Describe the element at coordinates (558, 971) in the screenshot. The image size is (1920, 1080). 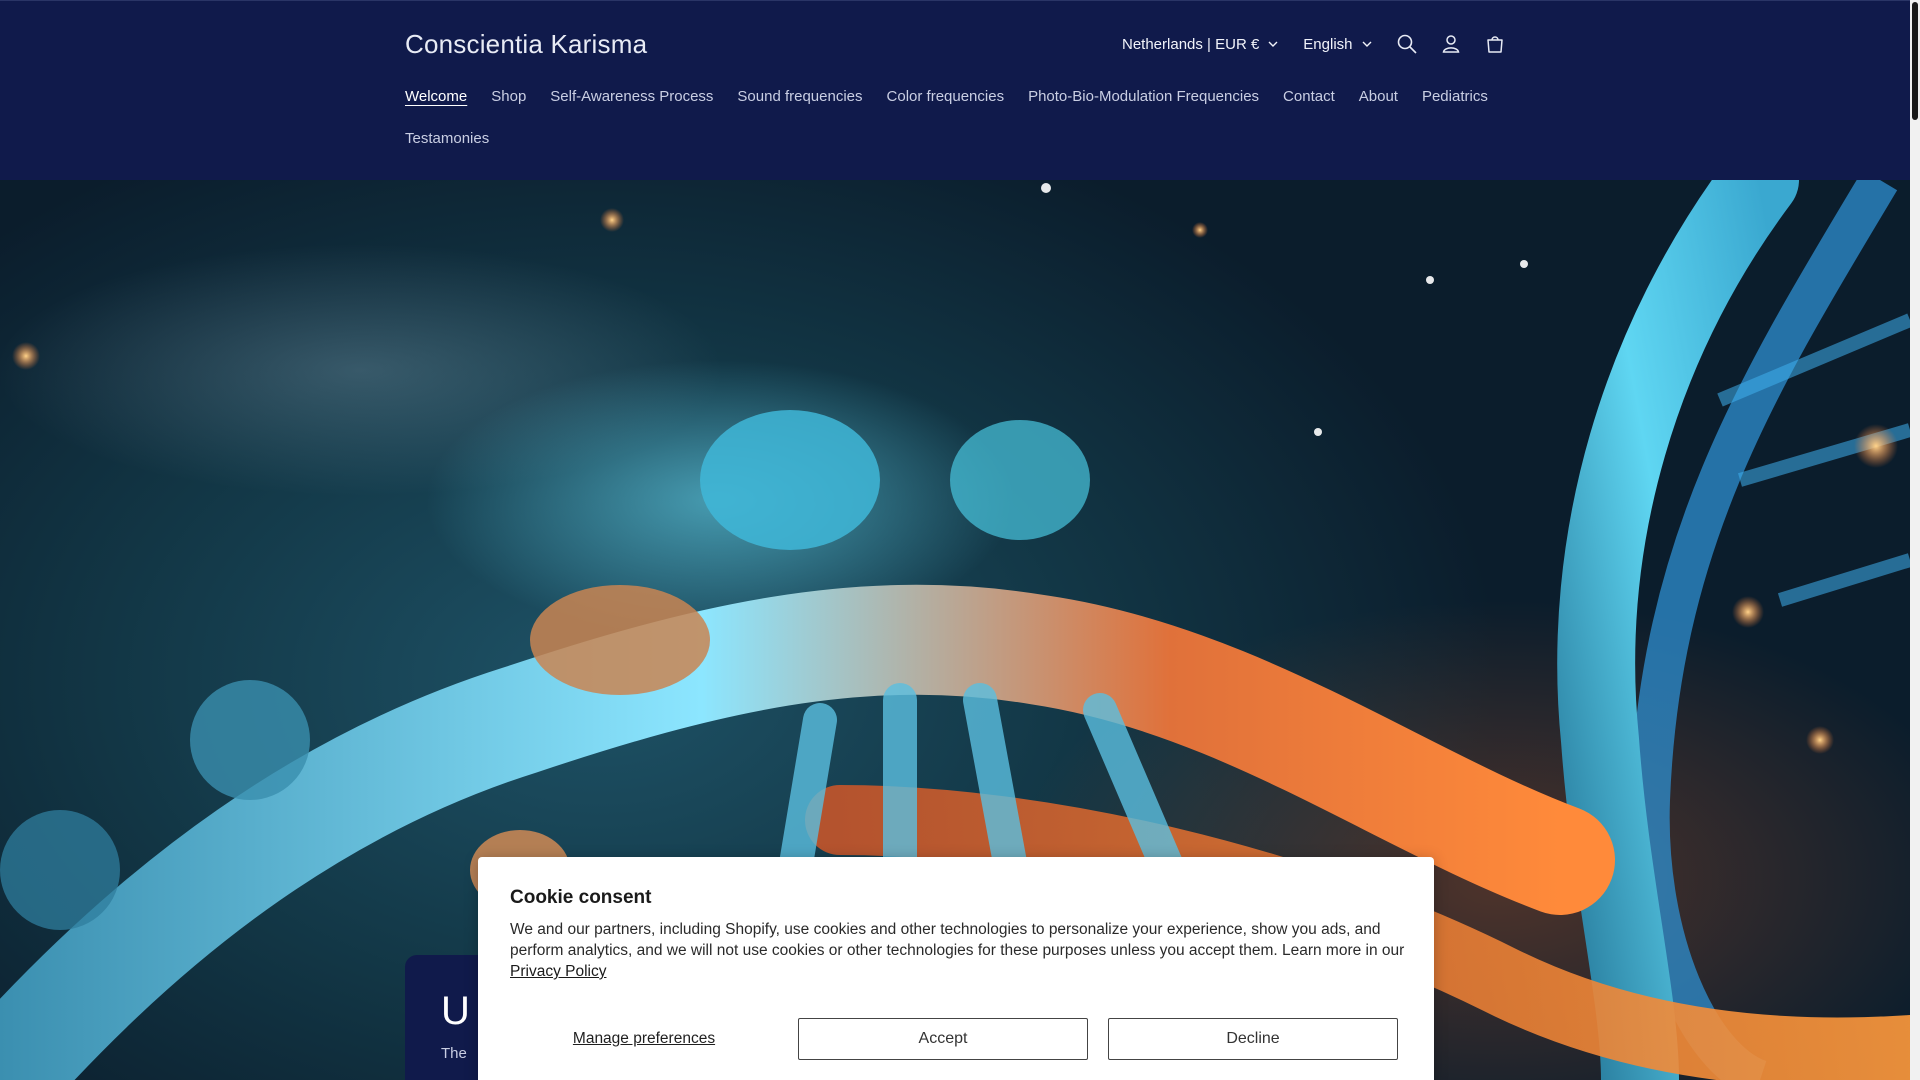
I see `privacy-policy-link: Privacy Policy` at that location.